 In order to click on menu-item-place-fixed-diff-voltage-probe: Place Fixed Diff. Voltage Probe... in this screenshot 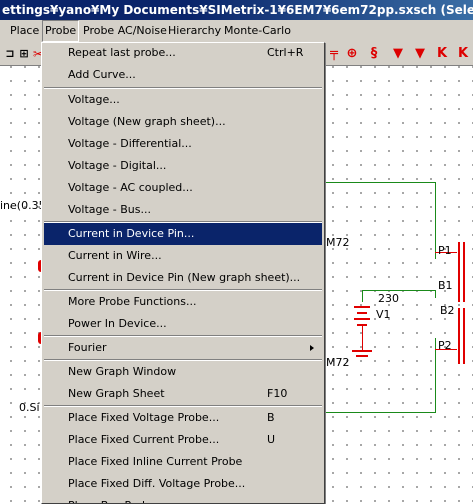, I will do `click(183, 484)`.